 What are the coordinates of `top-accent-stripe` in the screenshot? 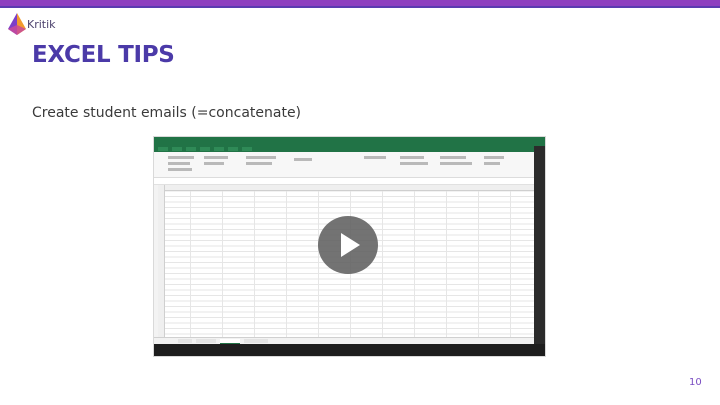 It's located at (360, 7).